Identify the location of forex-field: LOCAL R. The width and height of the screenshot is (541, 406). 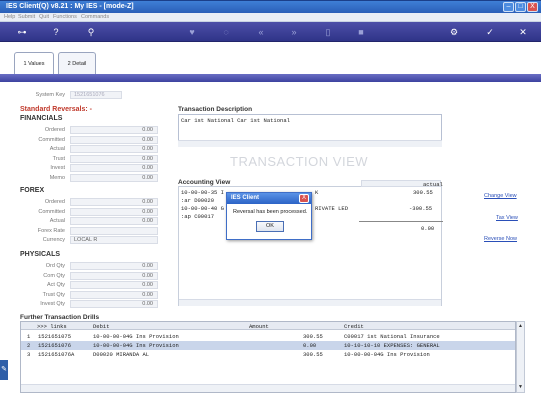
(114, 240).